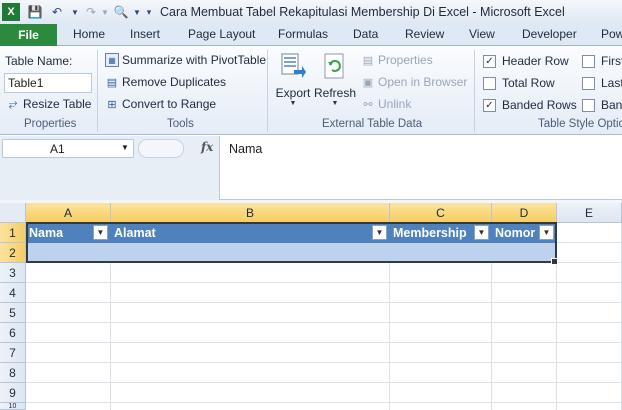 Image resolution: width=622 pixels, height=410 pixels. What do you see at coordinates (11, 12) in the screenshot?
I see `excel-logo-icon: X` at bounding box center [11, 12].